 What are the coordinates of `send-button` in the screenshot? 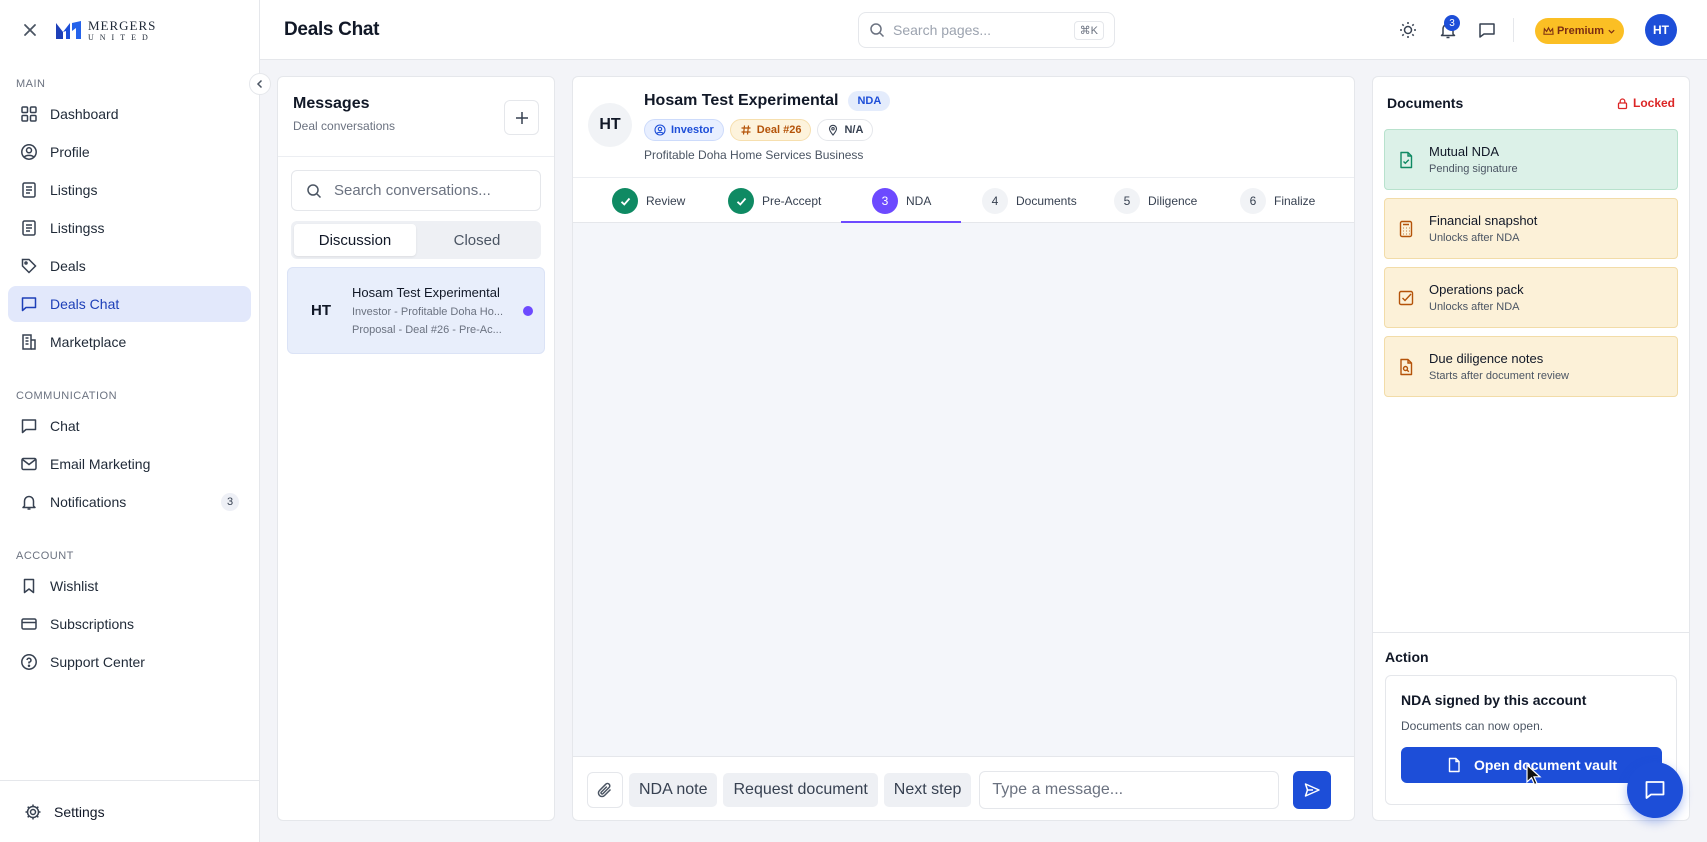 It's located at (1312, 789).